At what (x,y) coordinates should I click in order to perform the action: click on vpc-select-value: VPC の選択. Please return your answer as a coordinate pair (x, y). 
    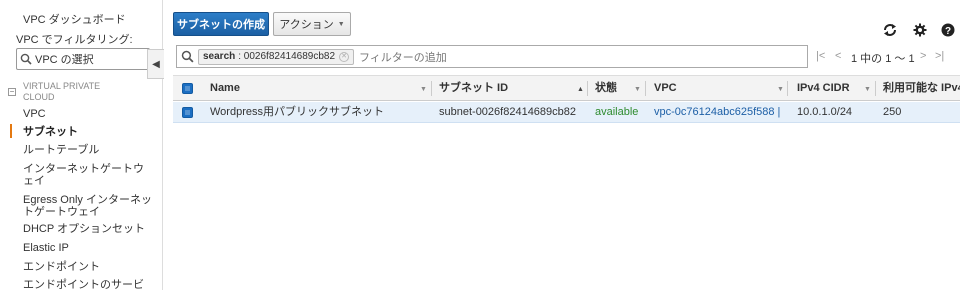
    Looking at the image, I should click on (64, 60).